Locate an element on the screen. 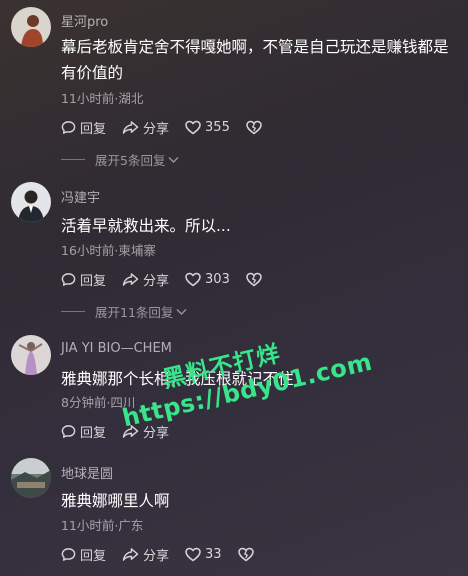 Image resolution: width=468 pixels, height=576 pixels. expand-replies-label: 展开5条回复 is located at coordinates (130, 160).